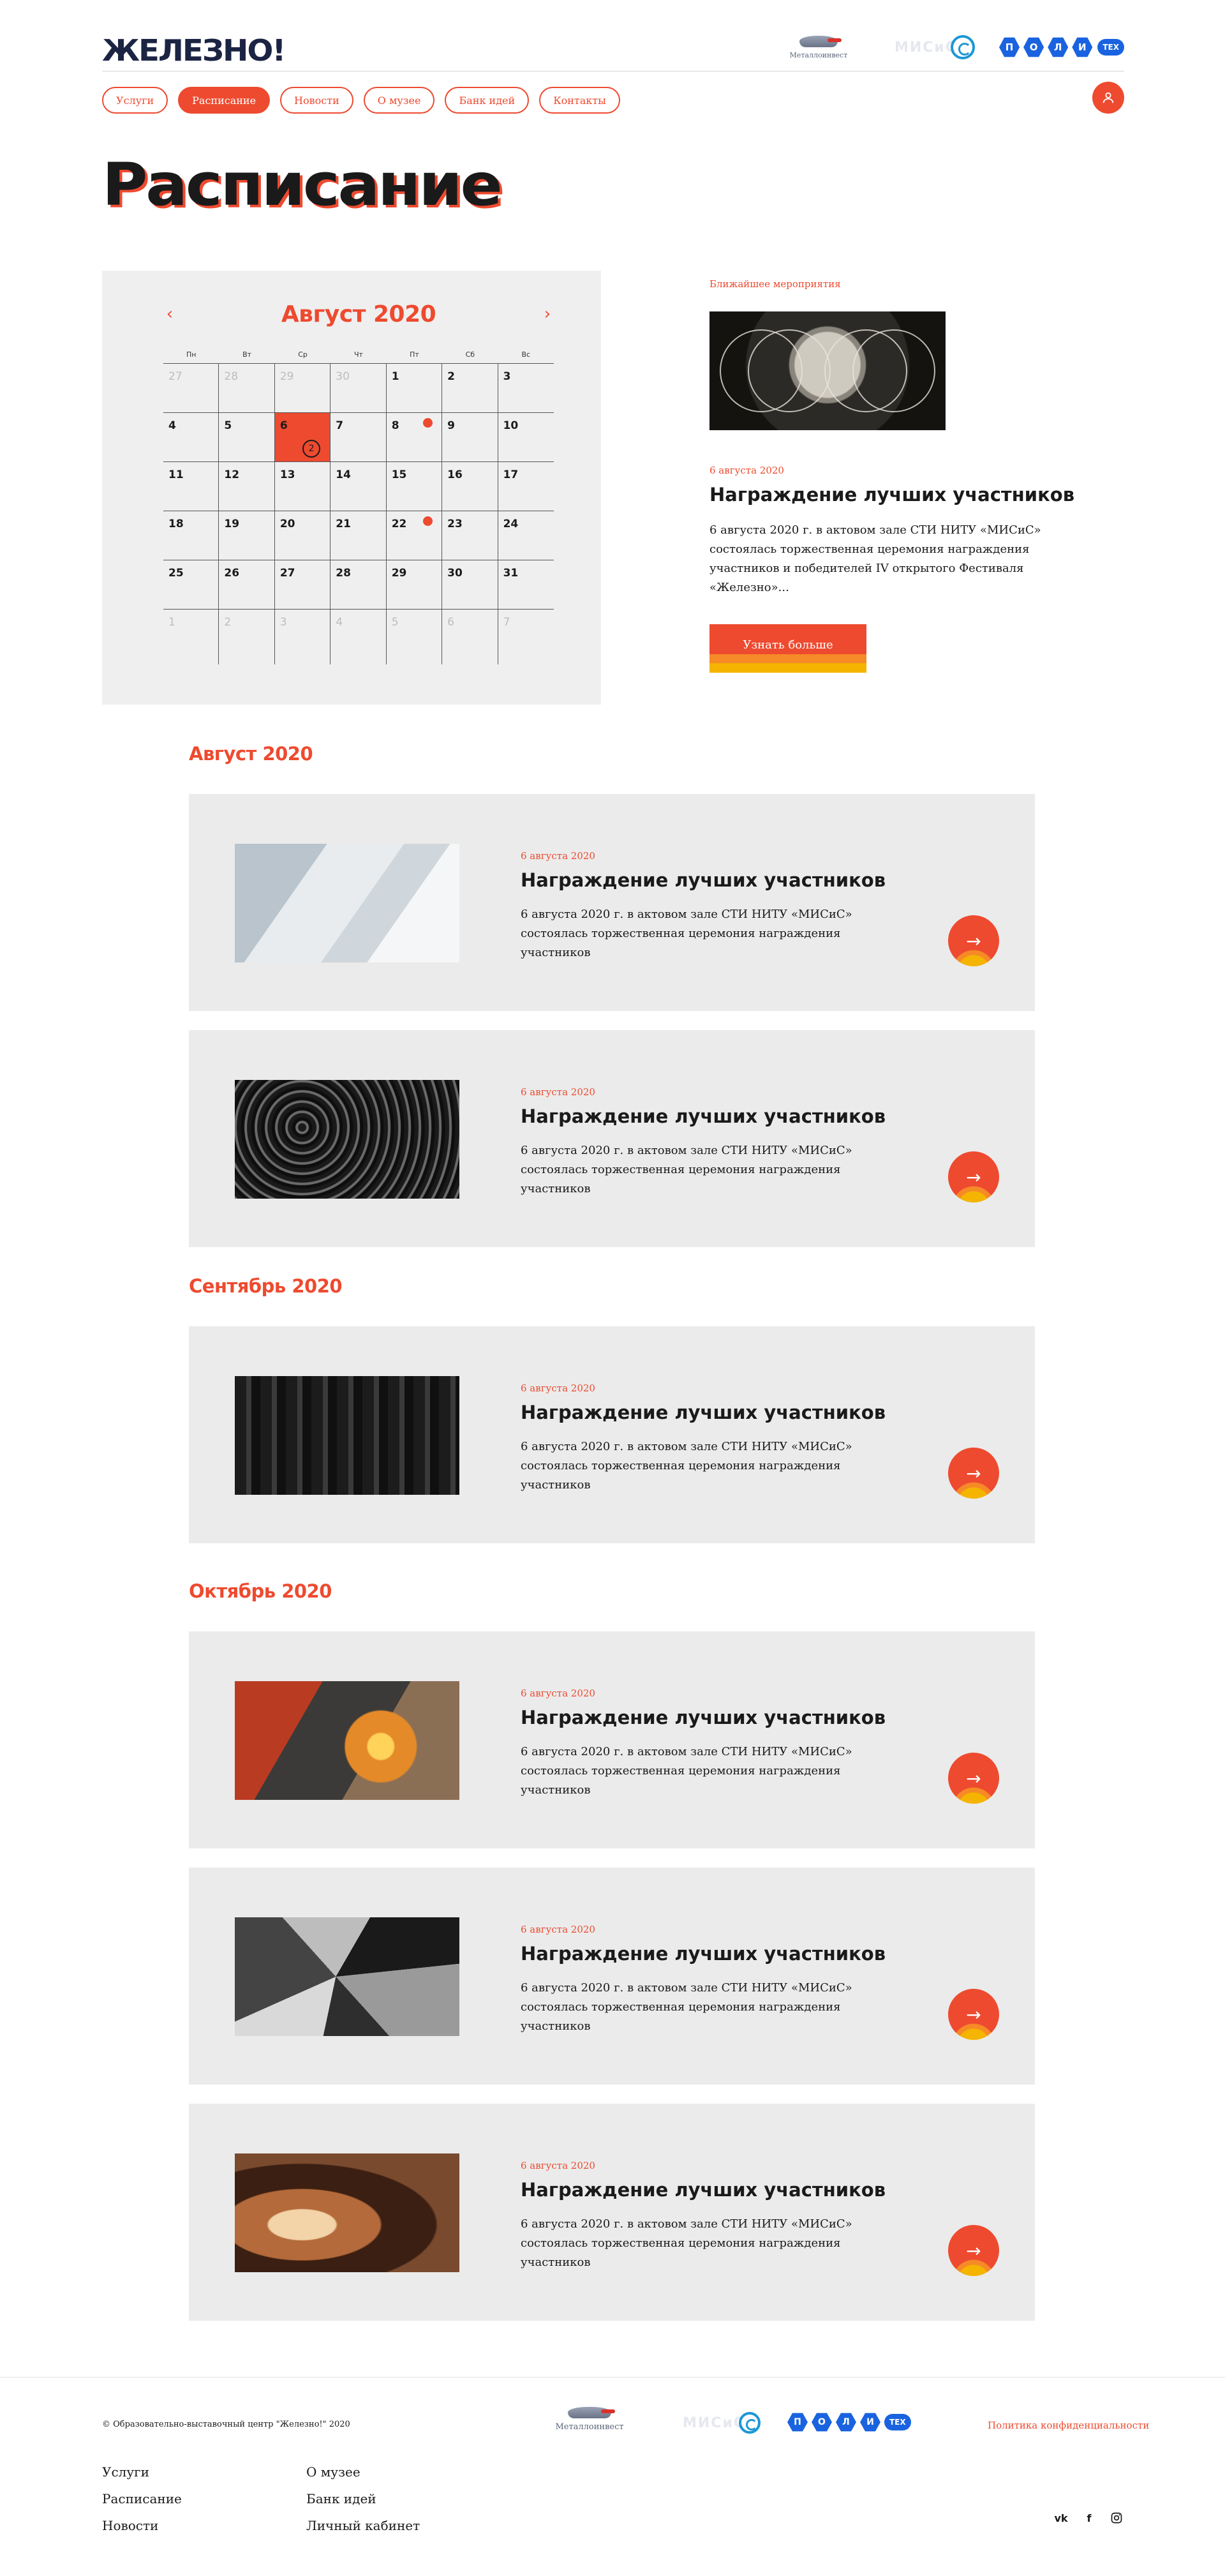 Image resolution: width=1225 pixels, height=2576 pixels. I want to click on partner-misis-name: МИСиС, so click(925, 47).